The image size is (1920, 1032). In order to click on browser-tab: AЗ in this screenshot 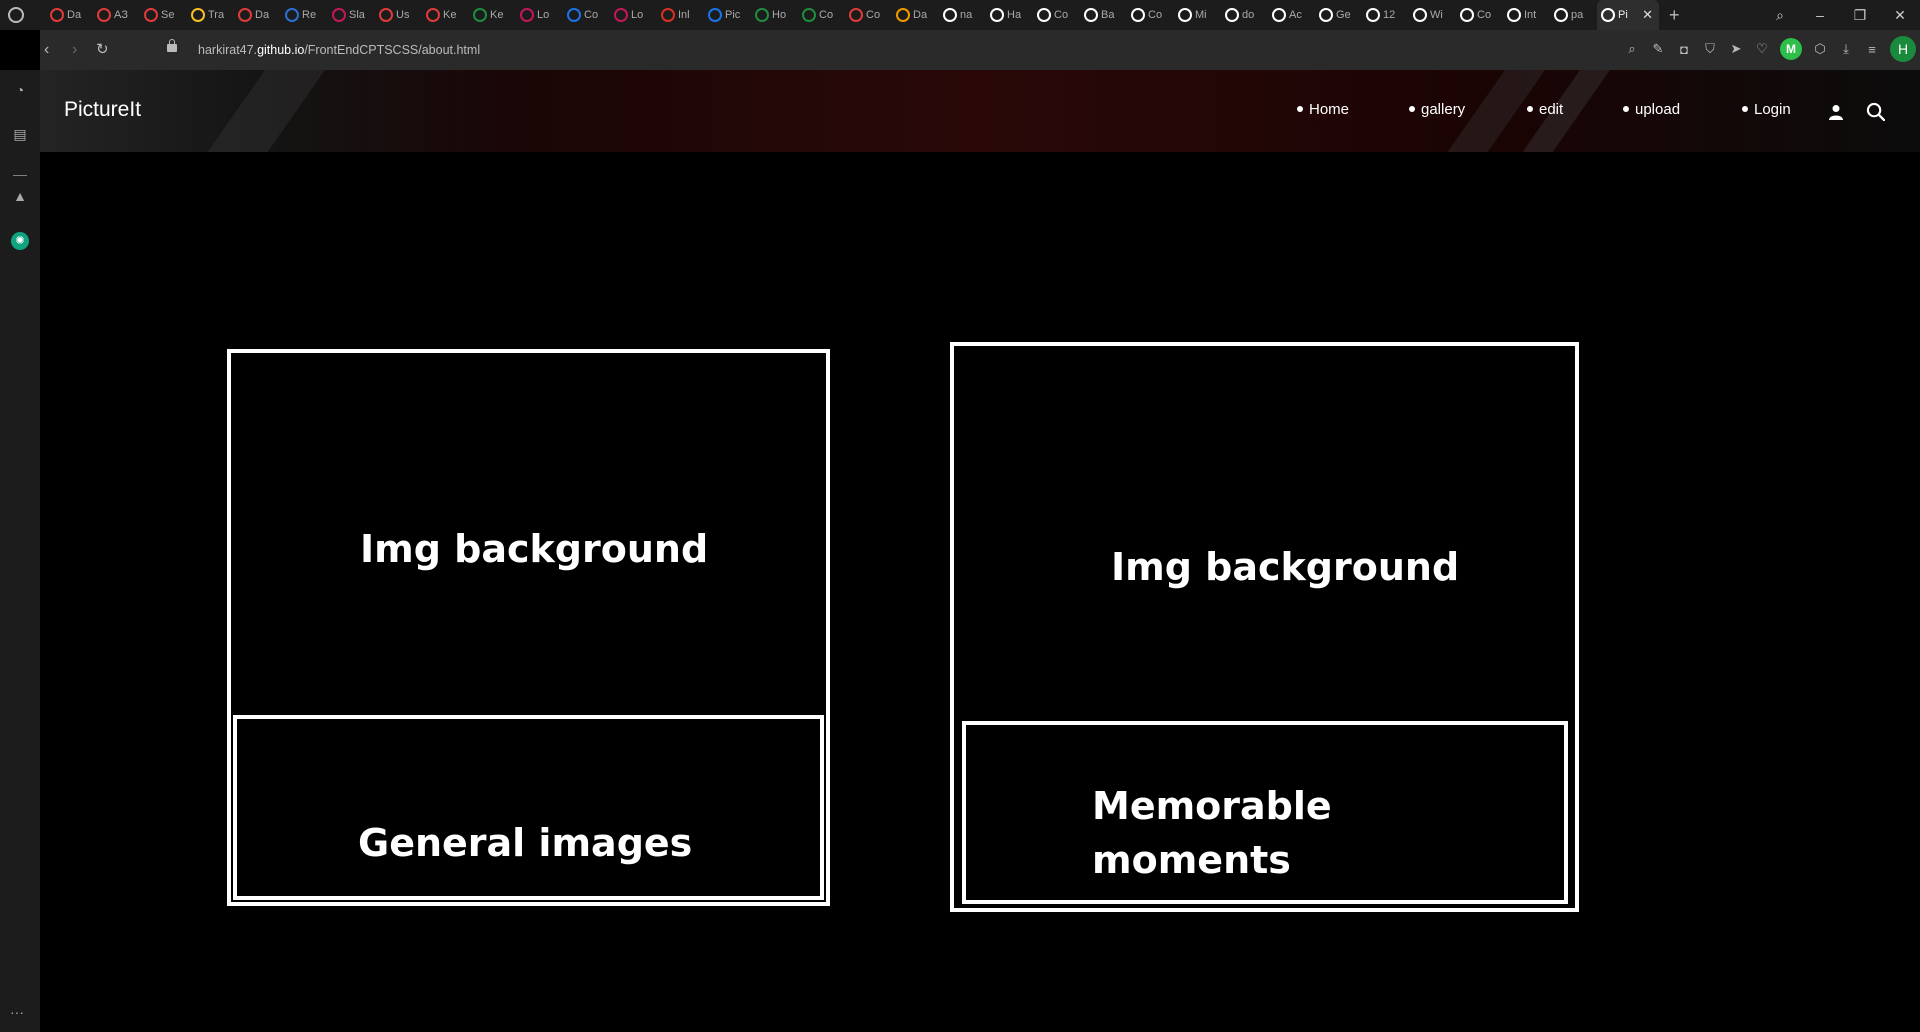, I will do `click(116, 15)`.